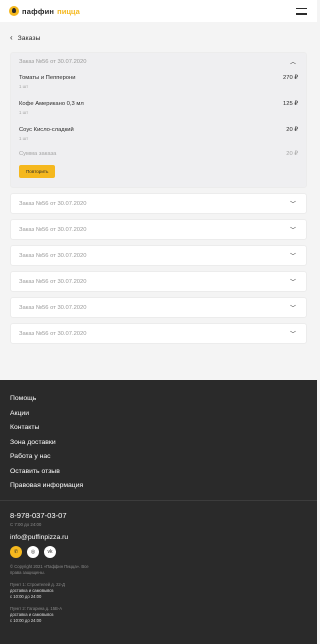  Describe the element at coordinates (292, 154) in the screenshot. I see `total-value: 20 ₽` at that location.